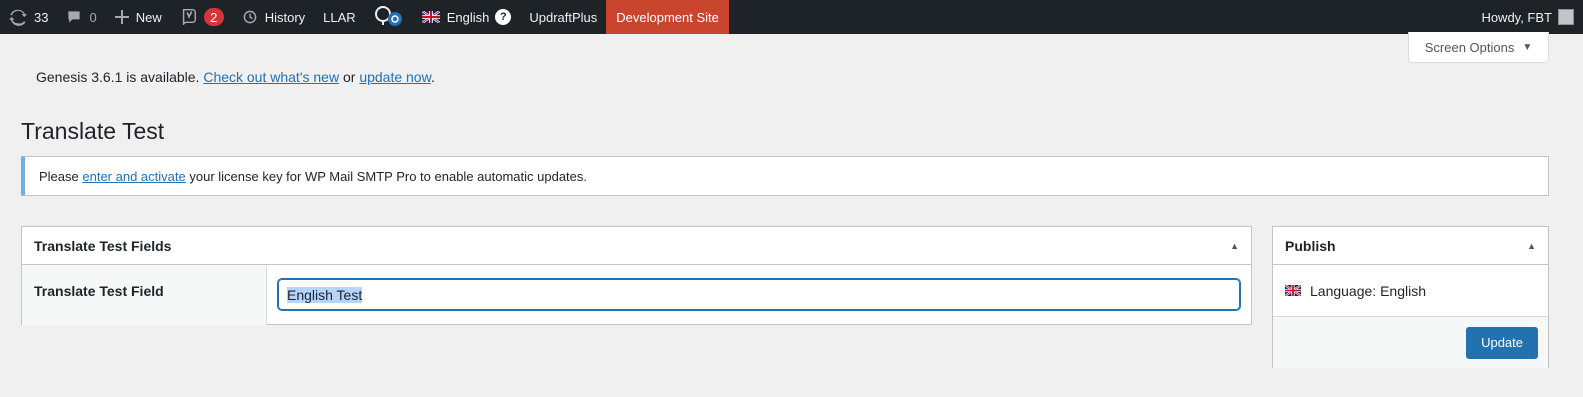  I want to click on publish-box: Publish ▲ Language: English Update, so click(1410, 297).